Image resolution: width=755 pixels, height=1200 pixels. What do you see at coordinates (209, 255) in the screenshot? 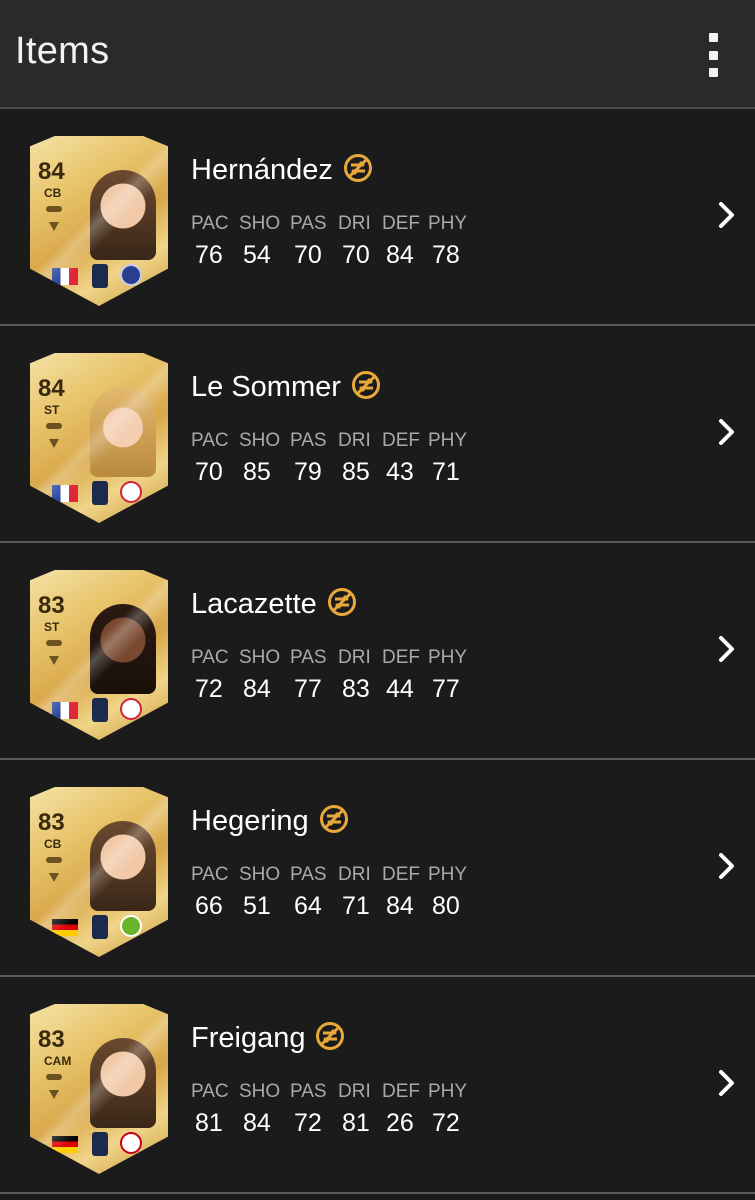
I see `stat-value: 76` at bounding box center [209, 255].